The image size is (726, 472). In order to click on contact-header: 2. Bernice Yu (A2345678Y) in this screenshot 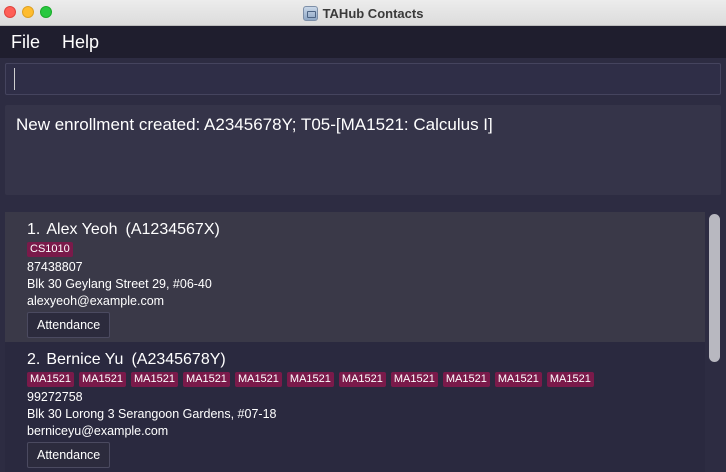, I will do `click(366, 361)`.